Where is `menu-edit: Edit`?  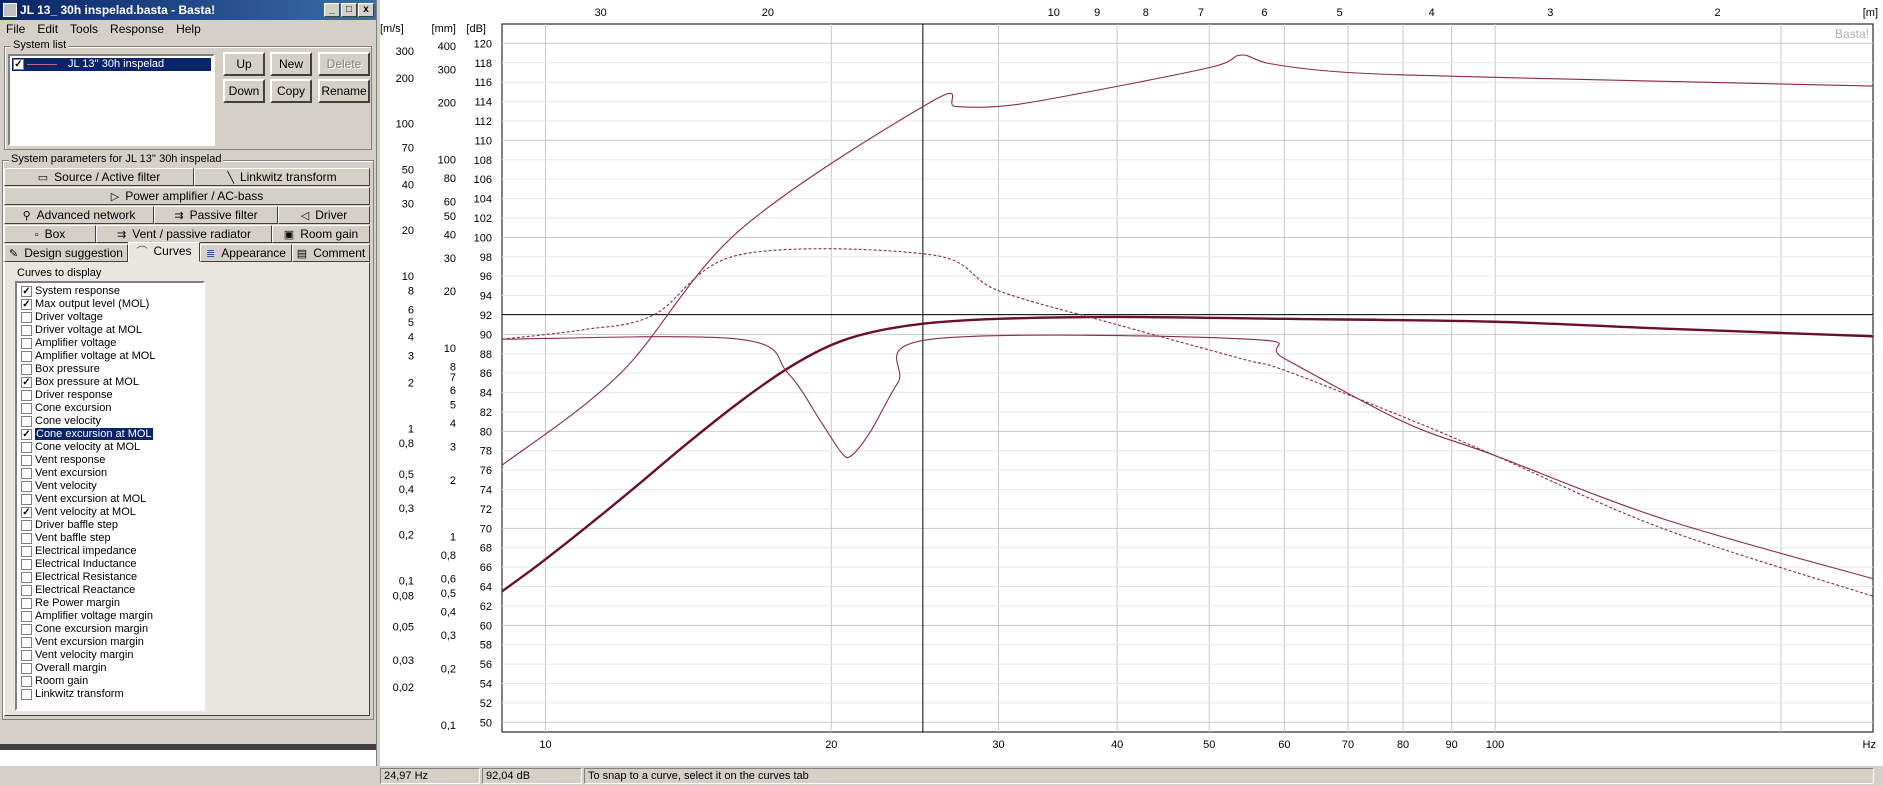 menu-edit: Edit is located at coordinates (47, 29).